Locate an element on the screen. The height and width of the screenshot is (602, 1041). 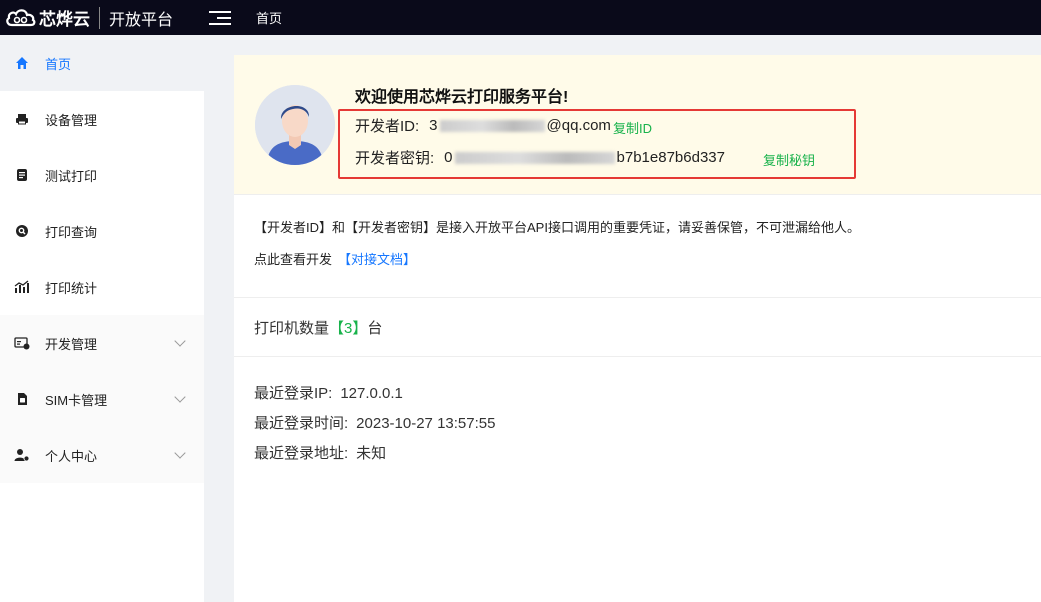
doc-line: 点此查看开发 【对接文档】 is located at coordinates (637, 260).